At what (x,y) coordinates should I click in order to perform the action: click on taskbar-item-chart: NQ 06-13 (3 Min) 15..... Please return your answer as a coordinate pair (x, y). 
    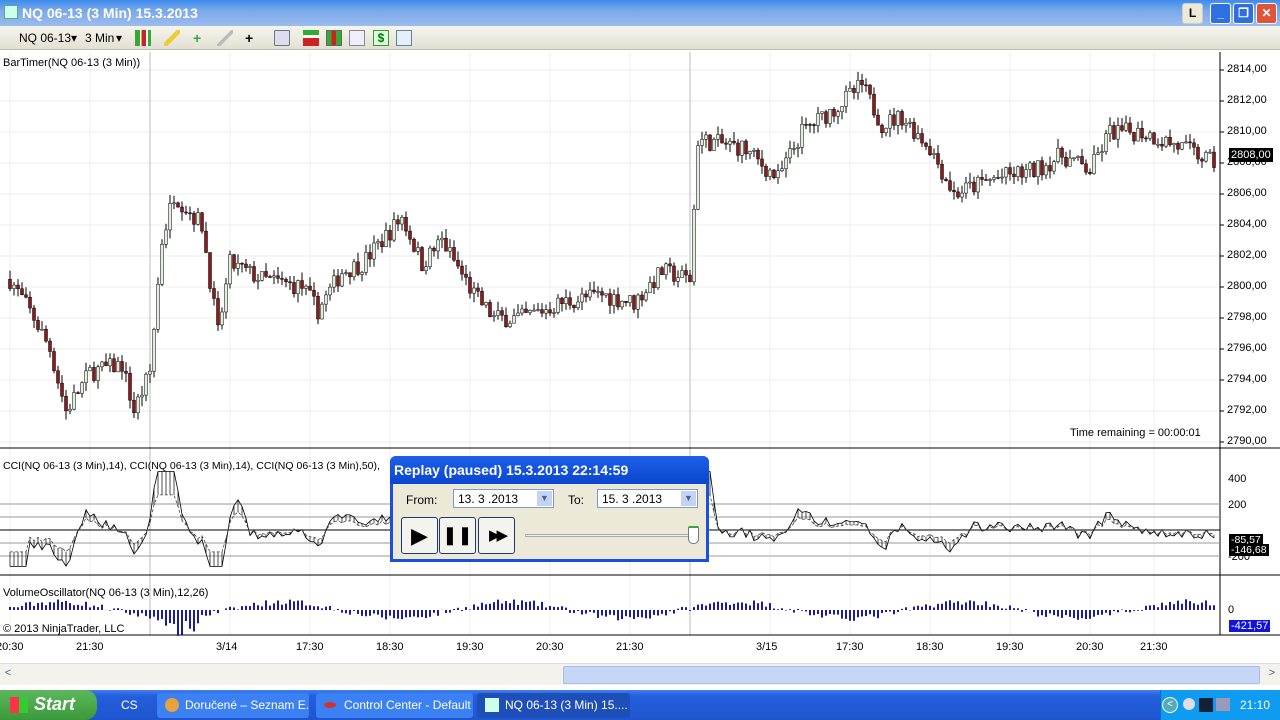
    Looking at the image, I should click on (553, 705).